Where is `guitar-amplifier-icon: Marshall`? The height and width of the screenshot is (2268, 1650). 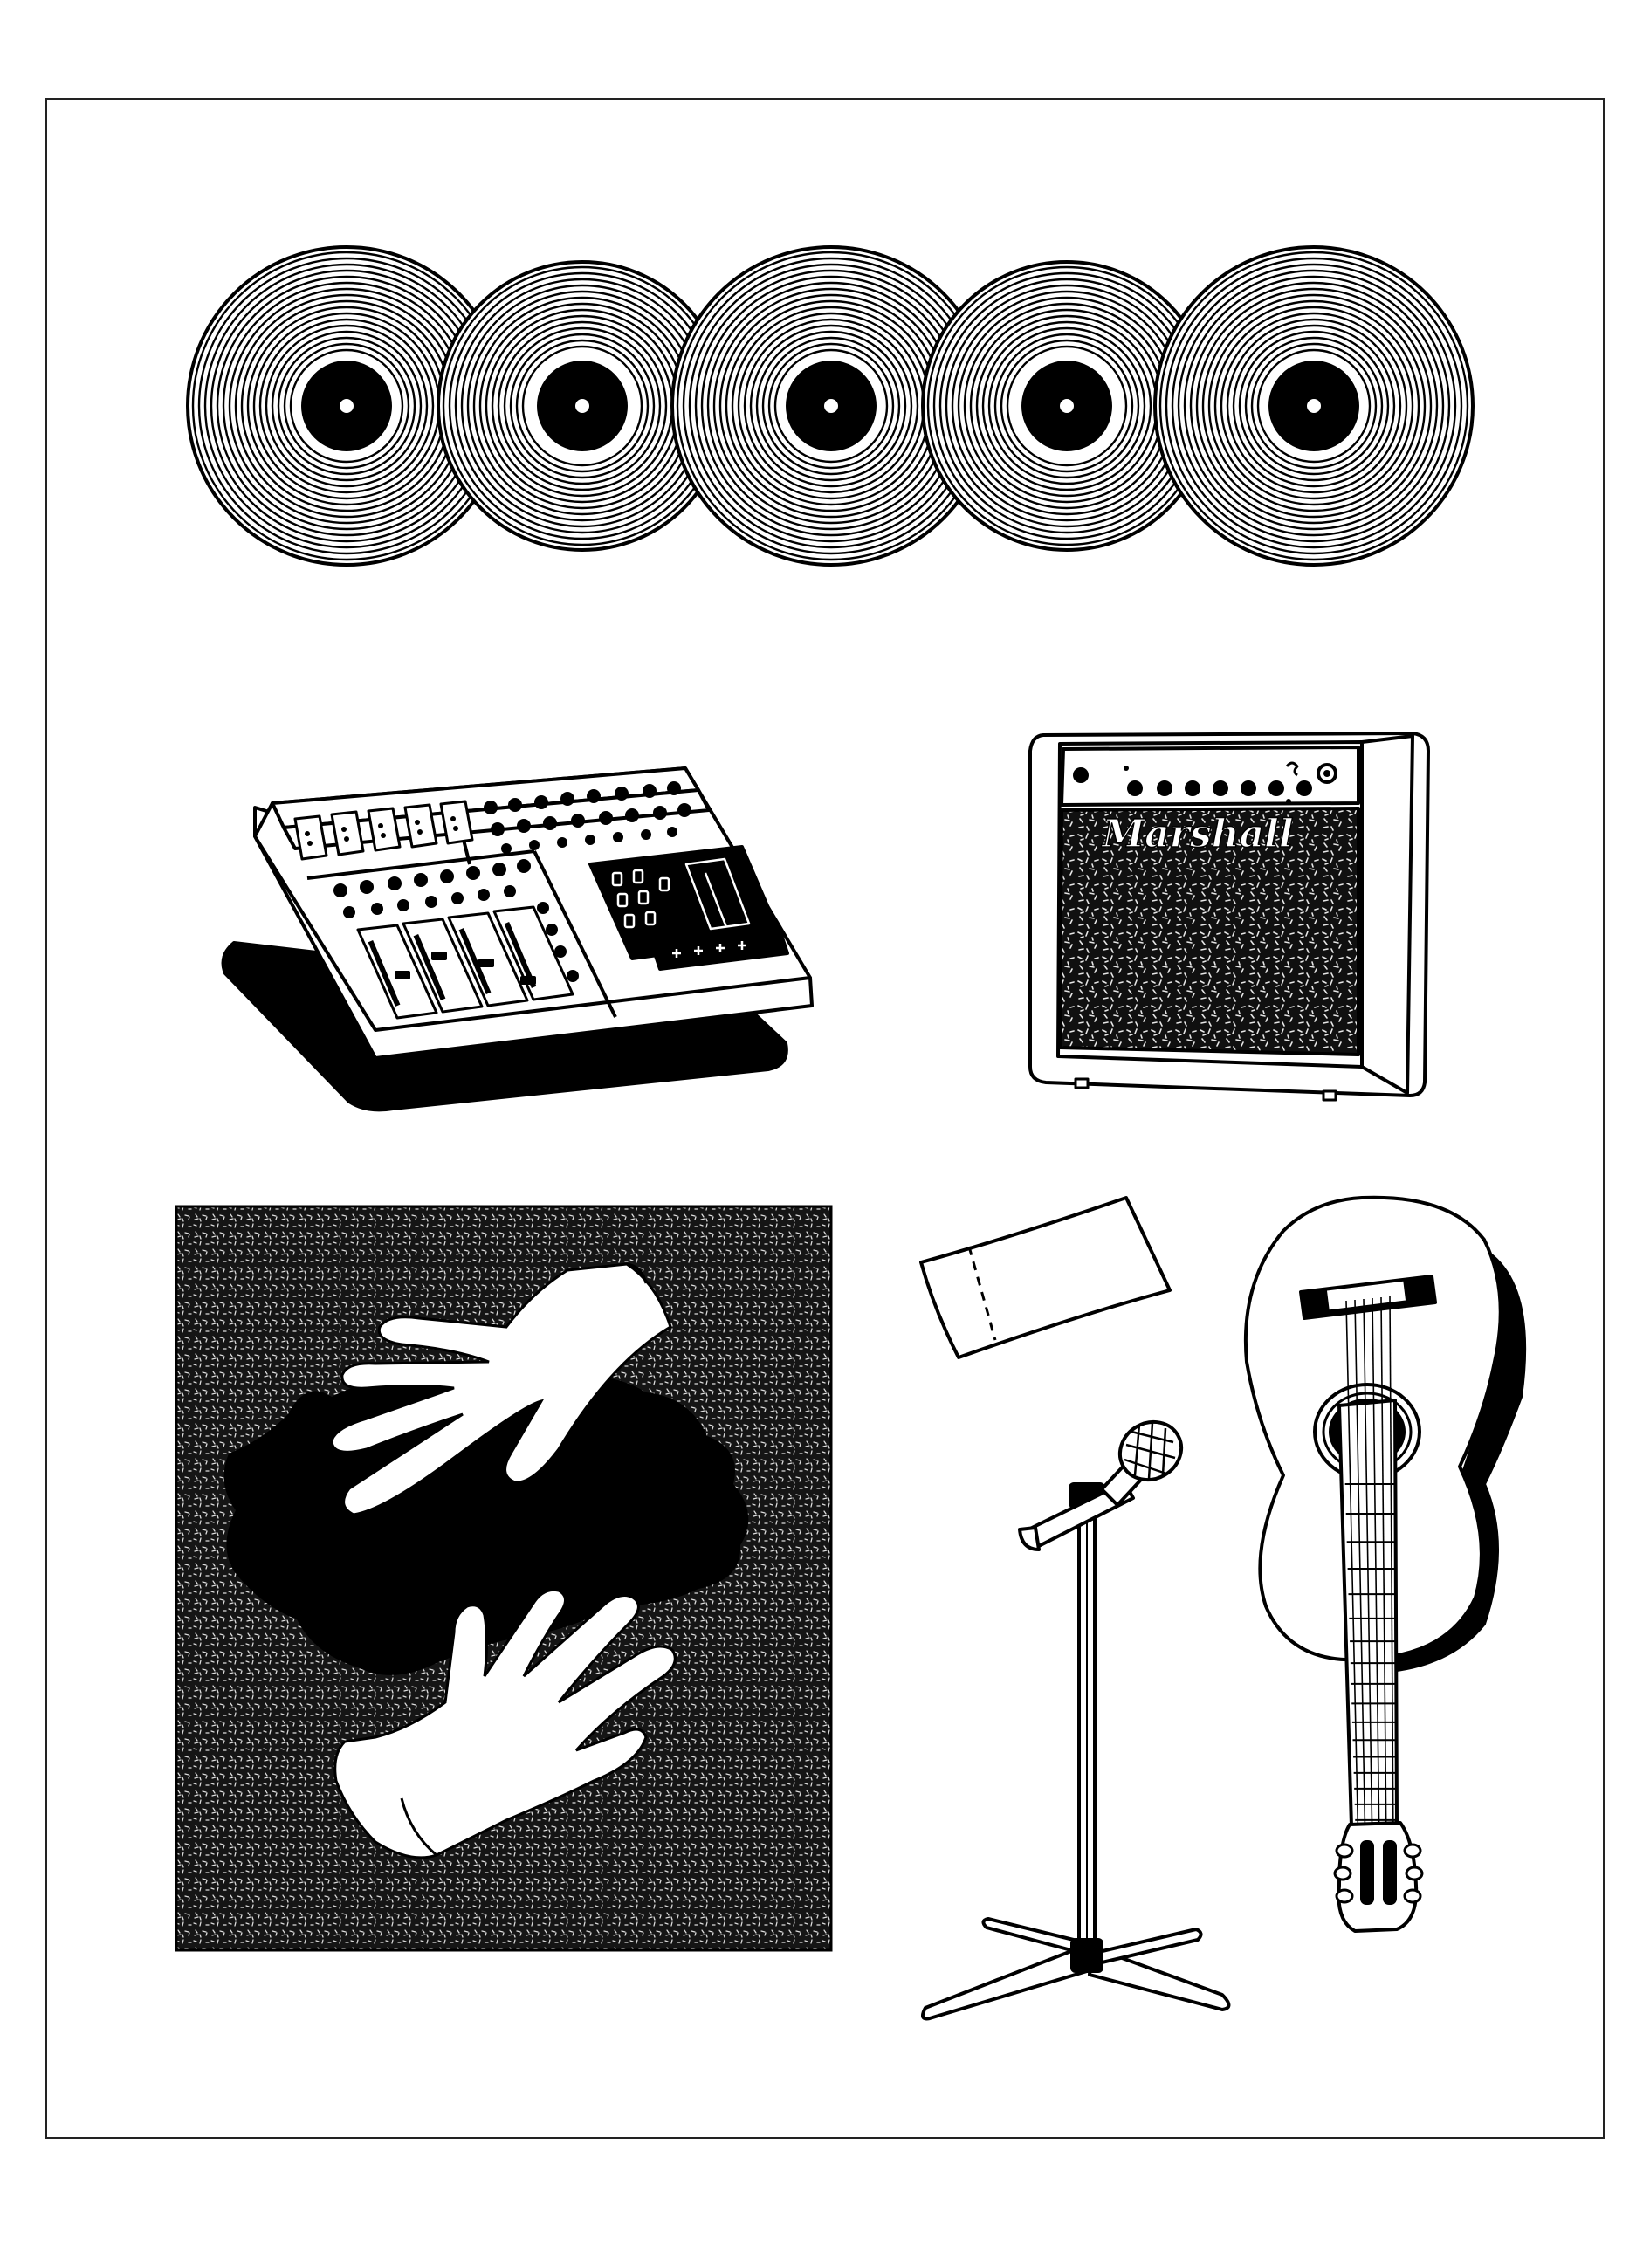
guitar-amplifier-icon: Marshall is located at coordinates (1229, 917).